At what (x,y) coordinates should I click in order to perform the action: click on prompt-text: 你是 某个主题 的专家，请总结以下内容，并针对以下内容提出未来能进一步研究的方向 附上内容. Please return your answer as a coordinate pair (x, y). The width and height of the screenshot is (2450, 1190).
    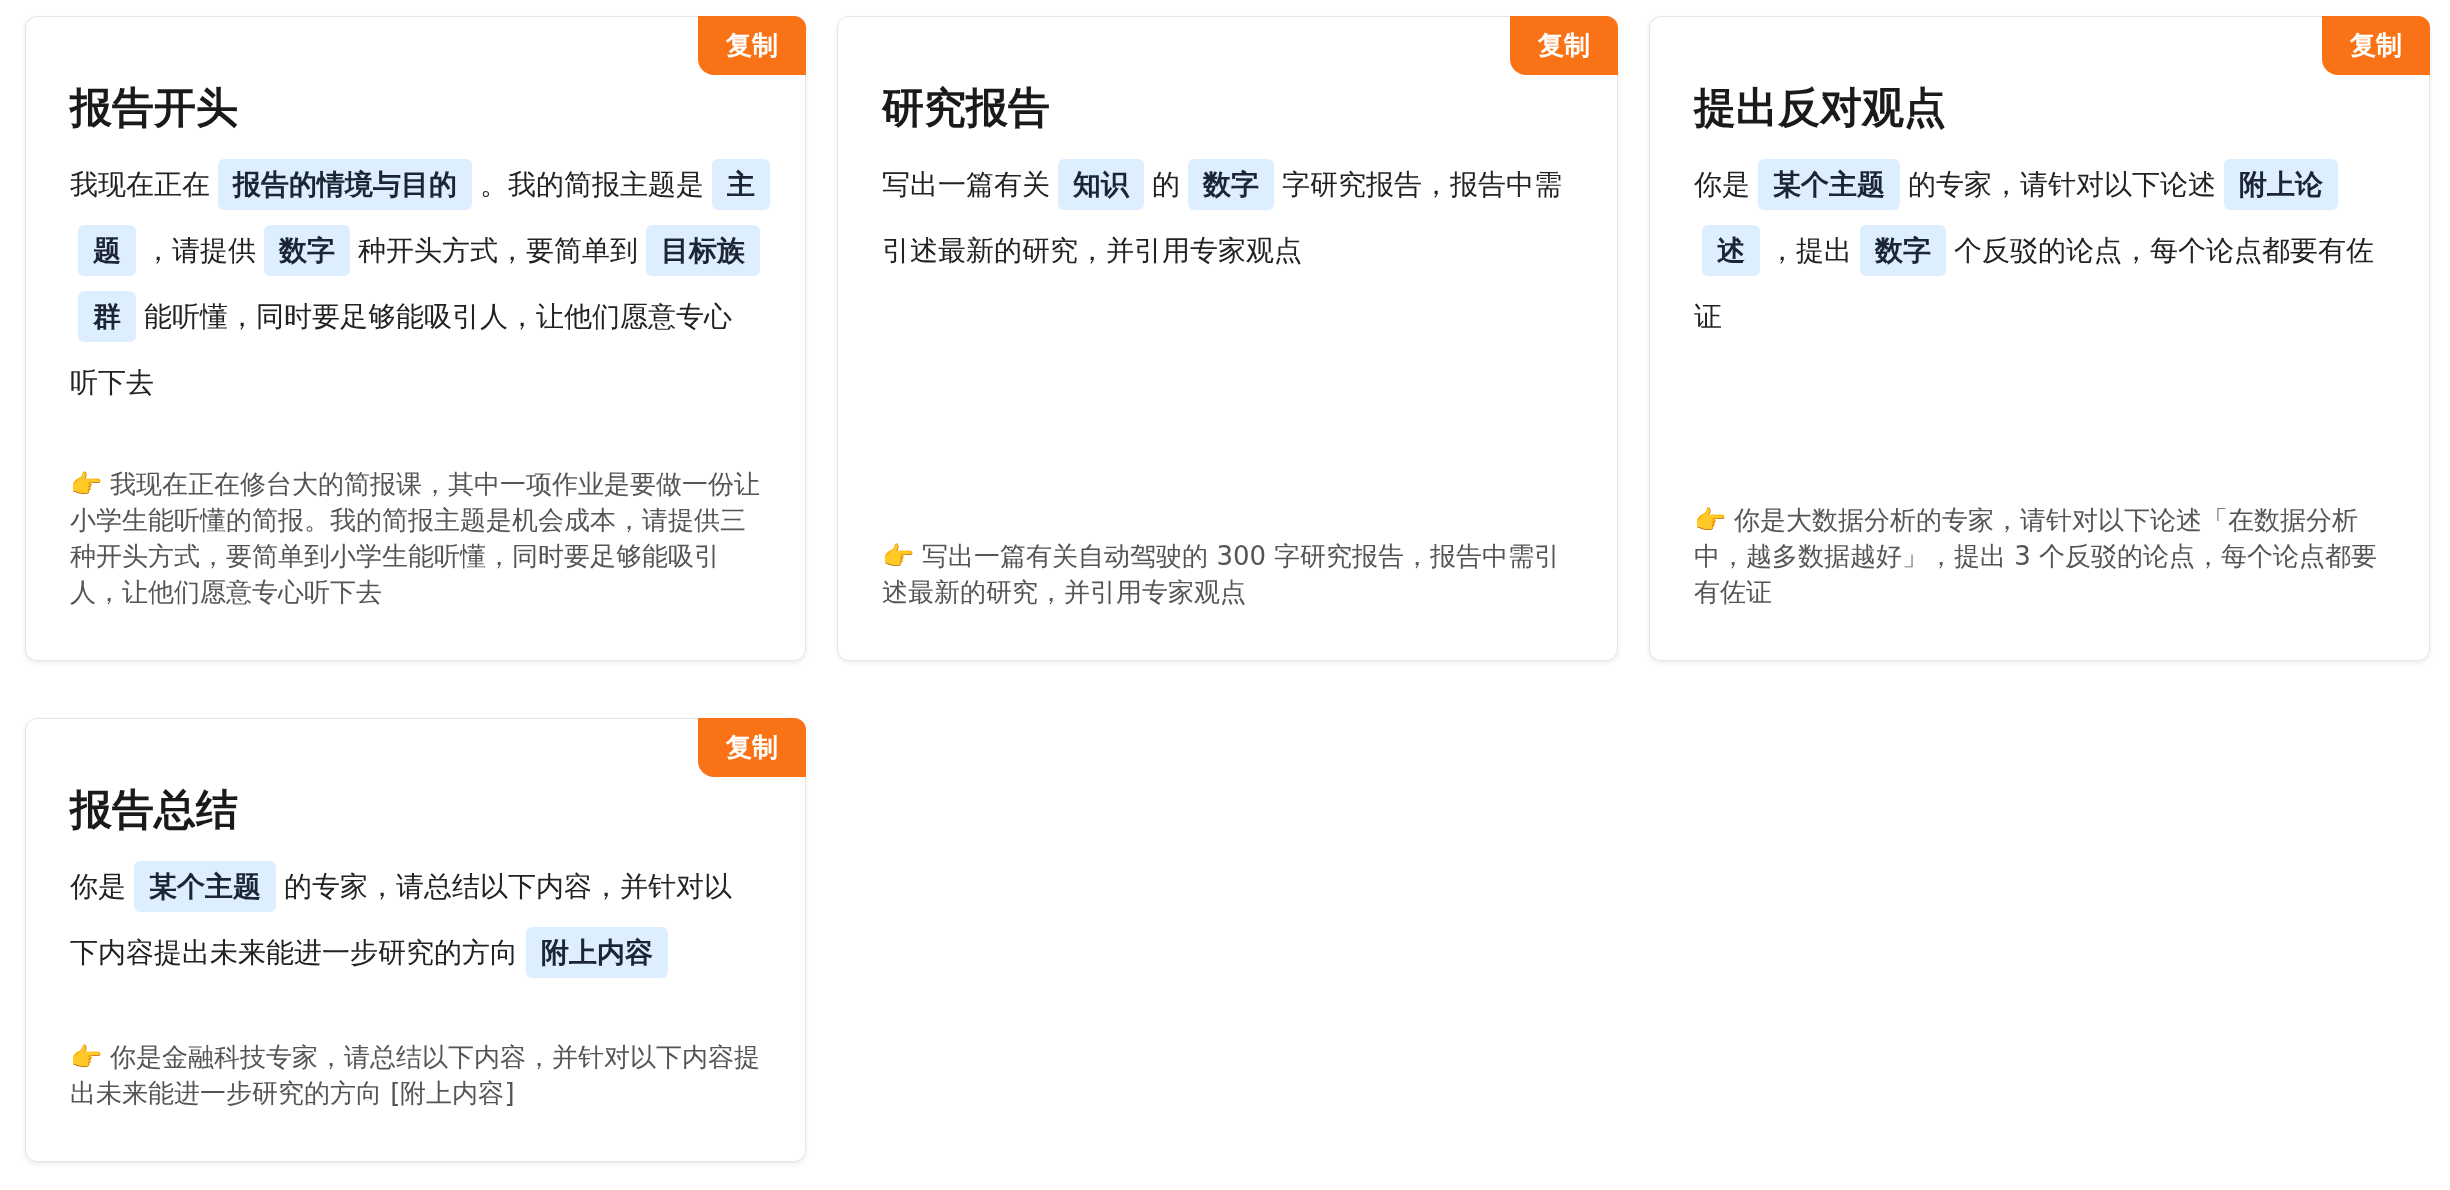
    Looking at the image, I should click on (426, 919).